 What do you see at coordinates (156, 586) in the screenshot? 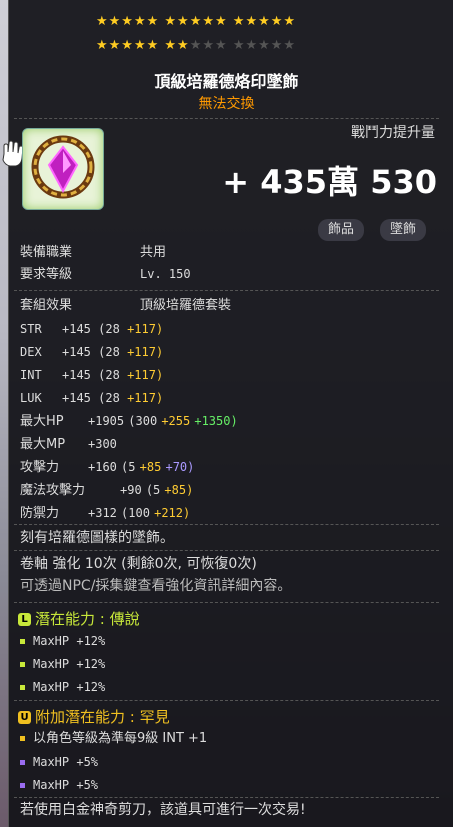
I see `scroll-hint: 可透過NPC/採集鍵查看強化資訊詳細內容。` at bounding box center [156, 586].